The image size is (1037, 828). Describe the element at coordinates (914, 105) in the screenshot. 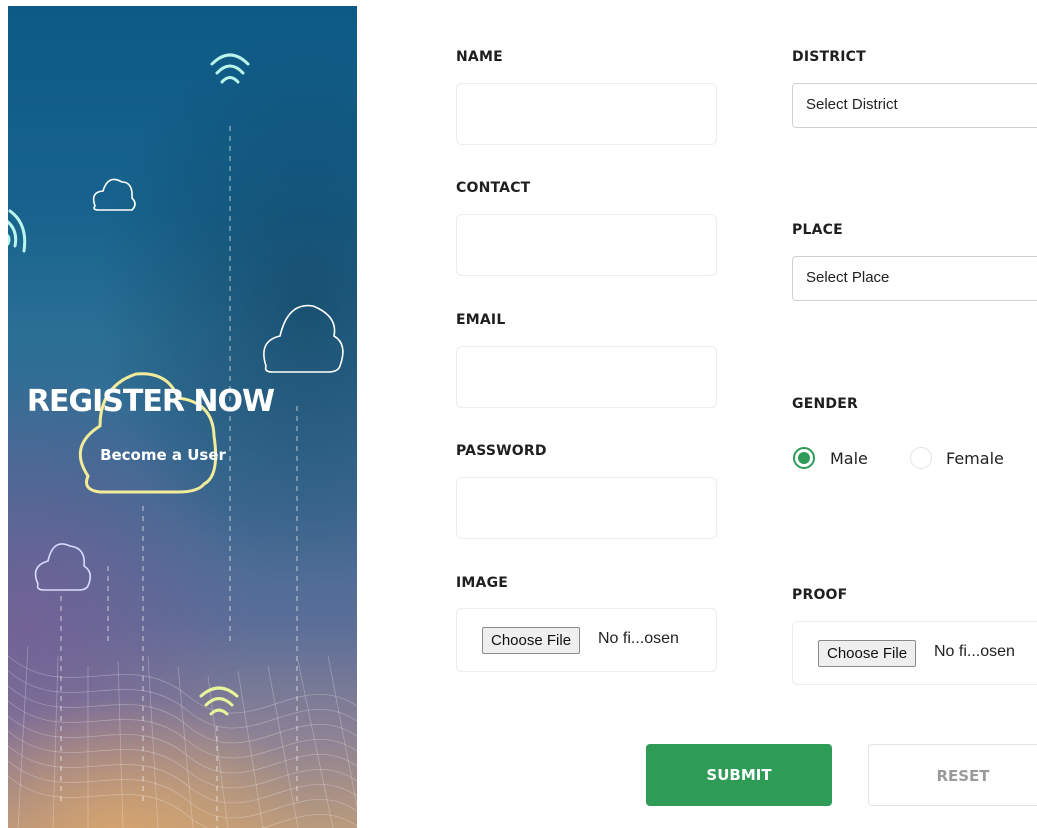

I see `district-select: Select District` at that location.